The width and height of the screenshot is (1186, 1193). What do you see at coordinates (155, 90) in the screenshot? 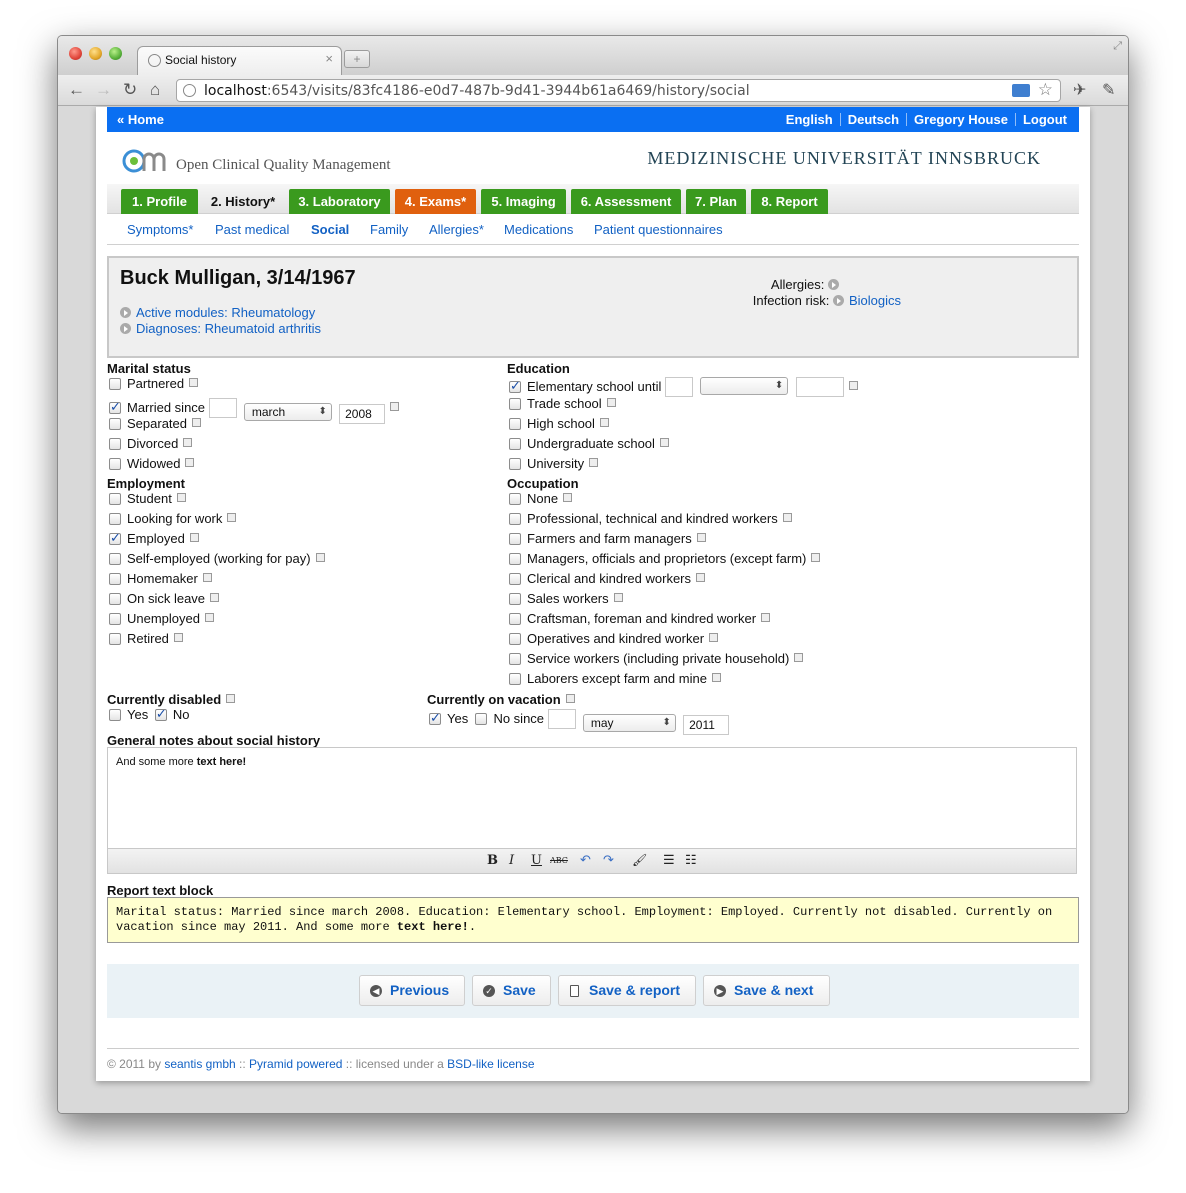
I see `home-icon: ⌂` at bounding box center [155, 90].